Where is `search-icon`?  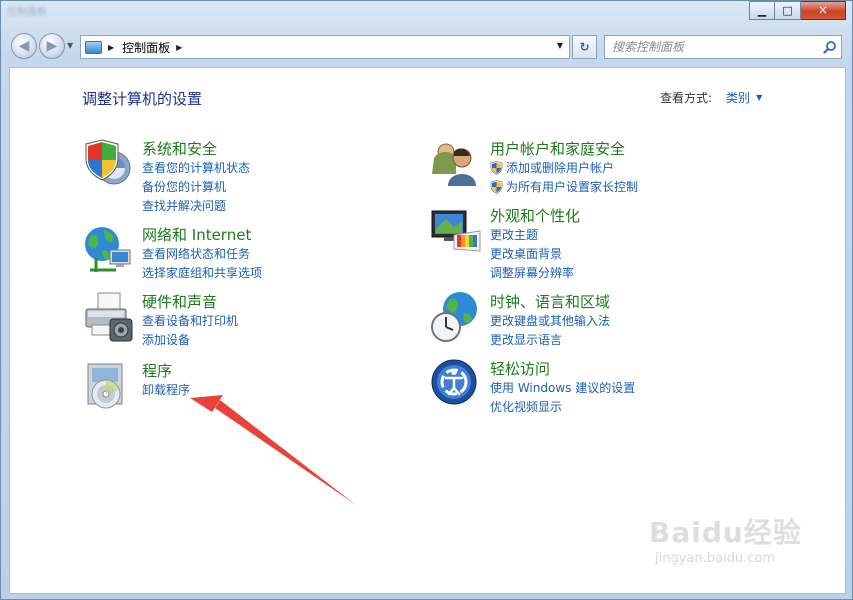 search-icon is located at coordinates (830, 47).